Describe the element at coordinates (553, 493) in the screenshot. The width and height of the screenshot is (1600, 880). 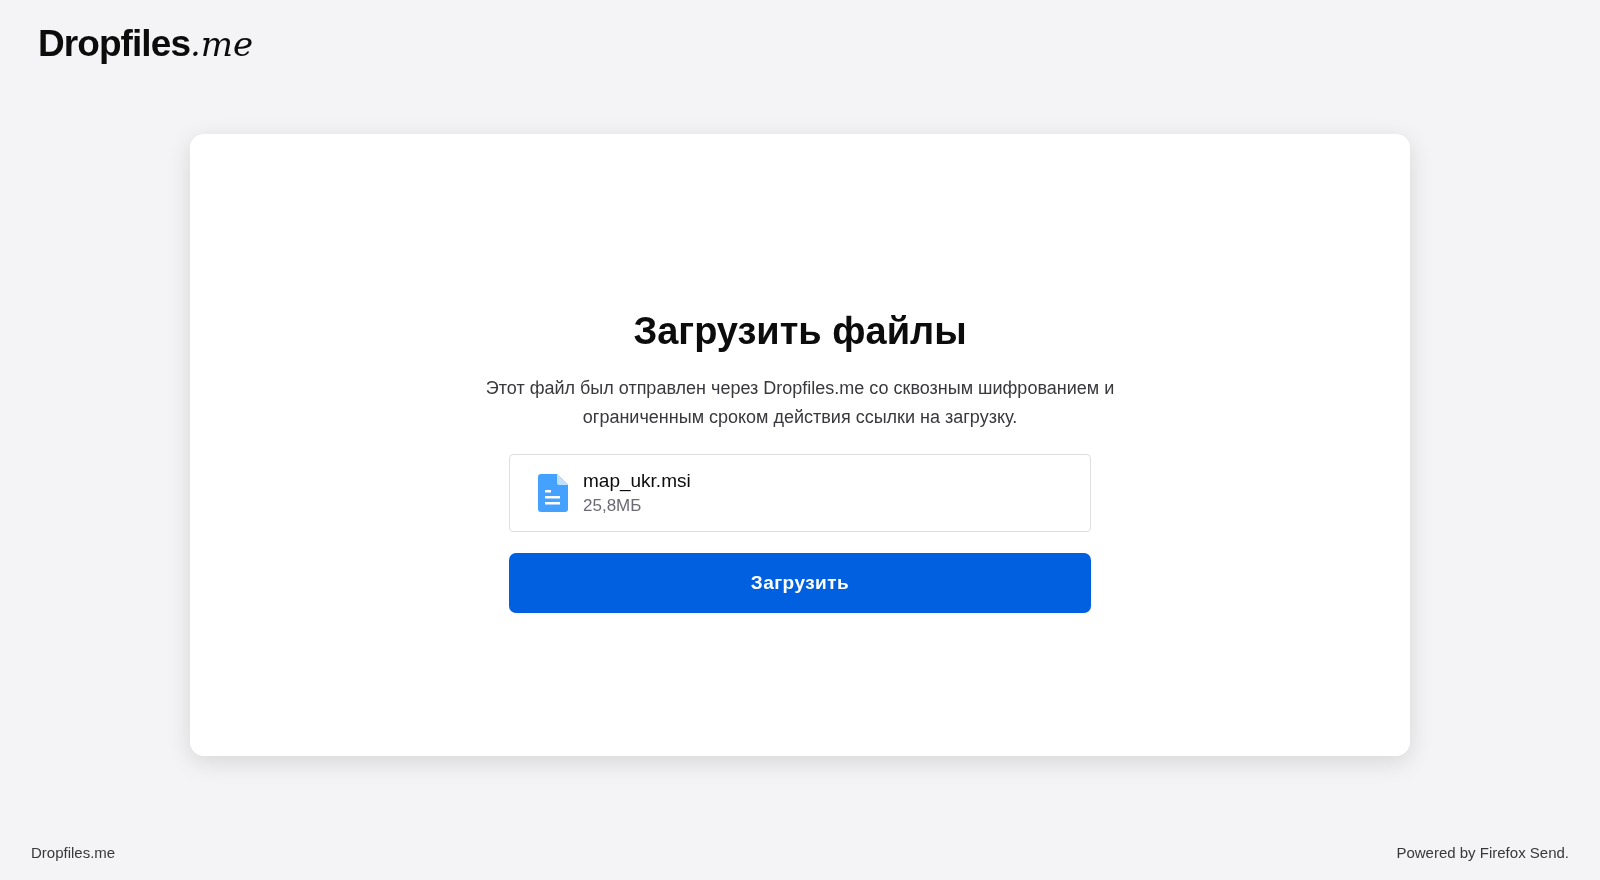
I see `document-icon` at that location.